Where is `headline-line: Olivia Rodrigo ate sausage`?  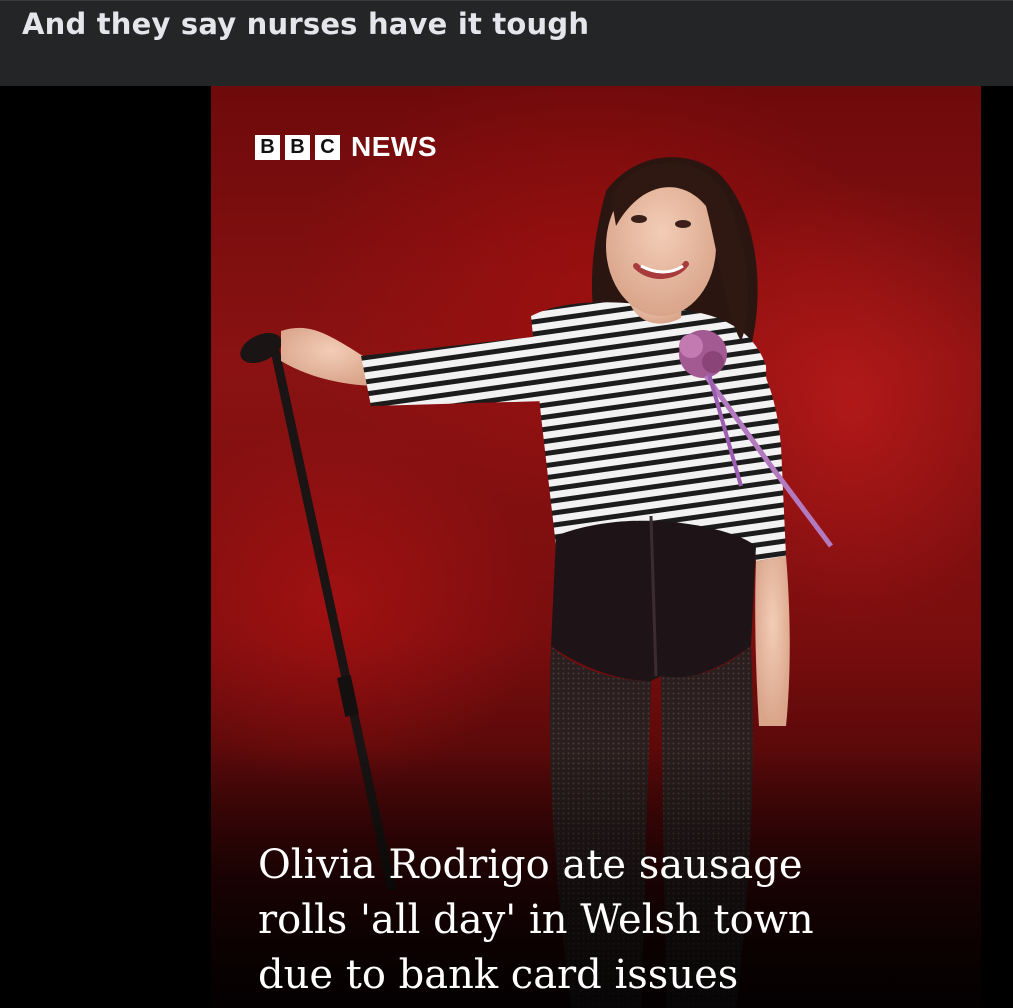
headline-line: Olivia Rodrigo ate sausage is located at coordinates (530, 865).